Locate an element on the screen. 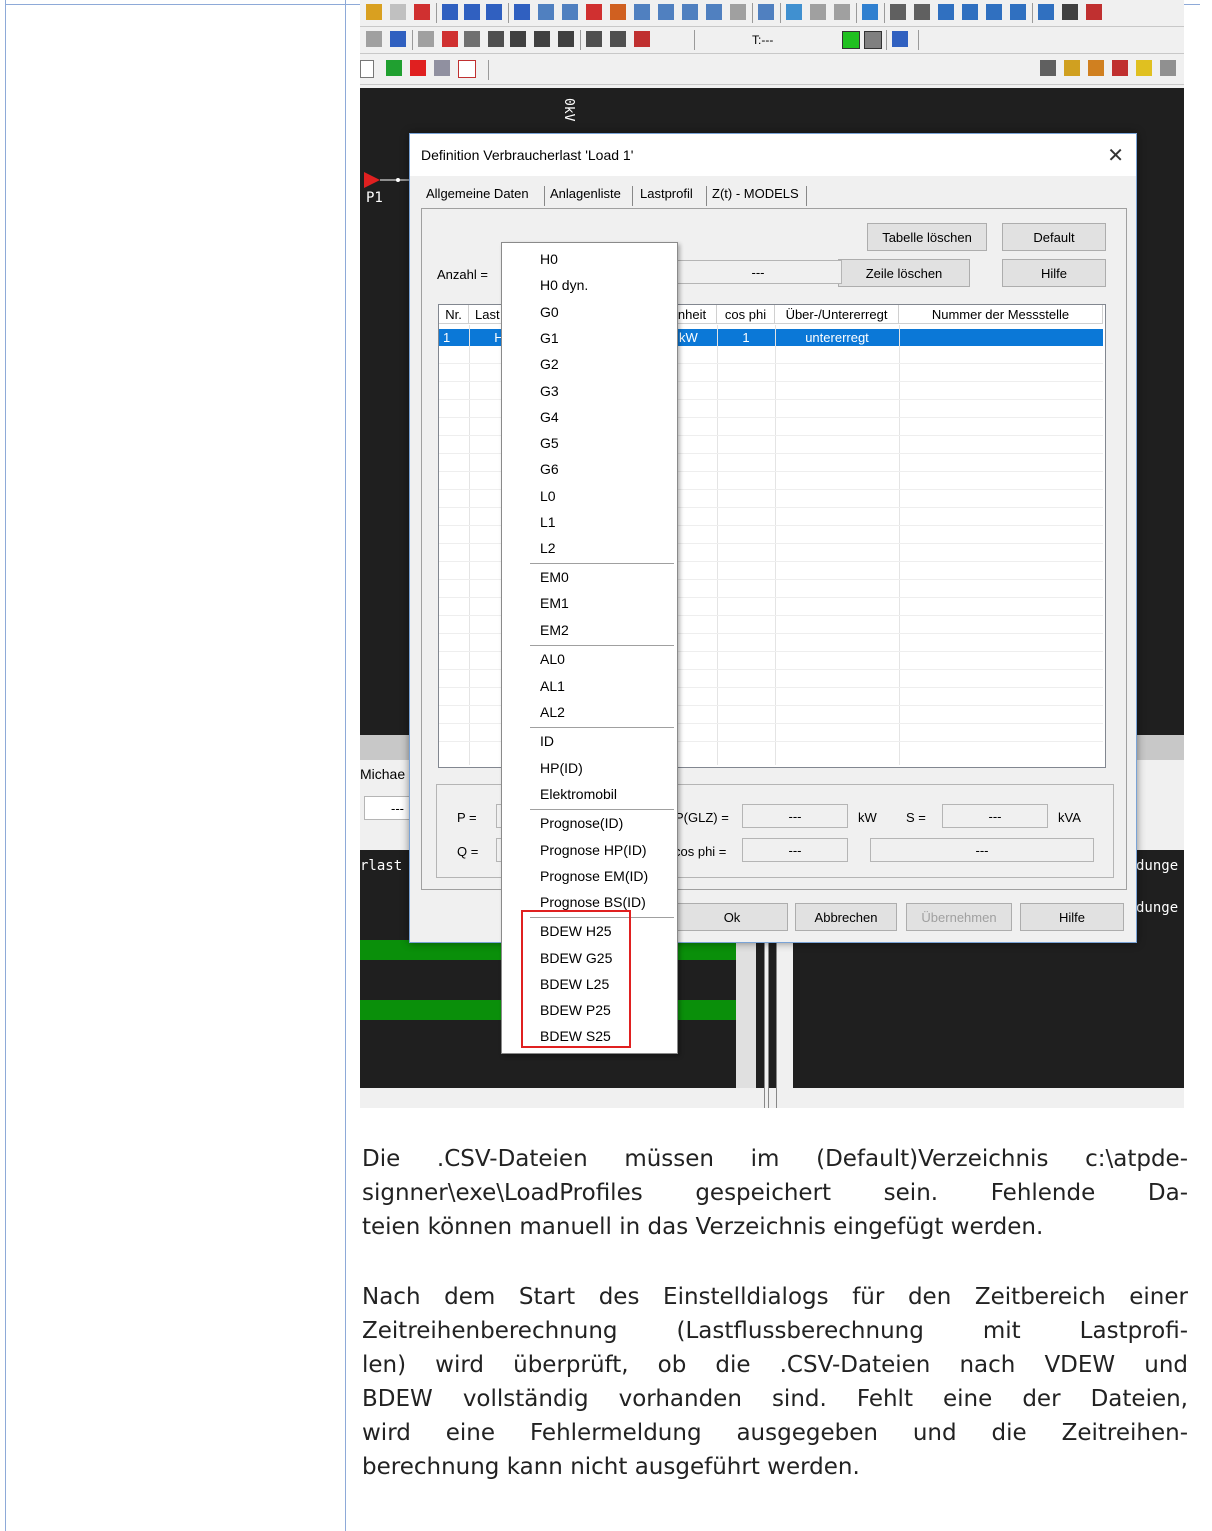 The width and height of the screenshot is (1212, 1531). run-icon is located at coordinates (394, 68).